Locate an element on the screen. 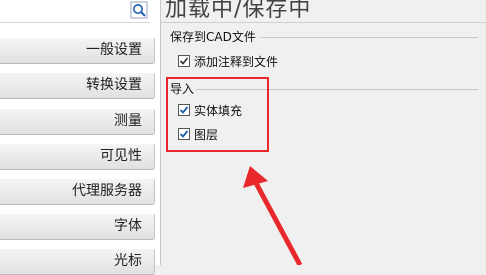  annotation-arrow-icon is located at coordinates (273, 215).